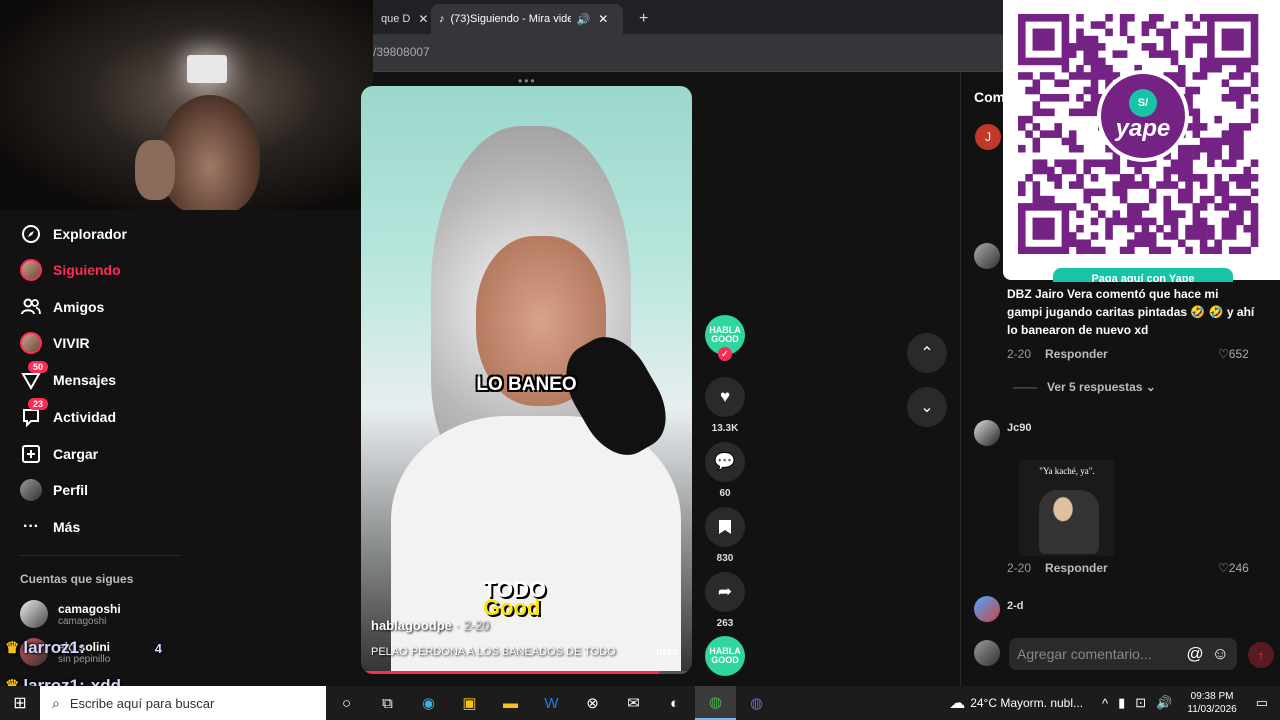 Image resolution: width=1280 pixels, height=720 pixels. What do you see at coordinates (633, 703) in the screenshot?
I see `mail-icon: ✉` at bounding box center [633, 703].